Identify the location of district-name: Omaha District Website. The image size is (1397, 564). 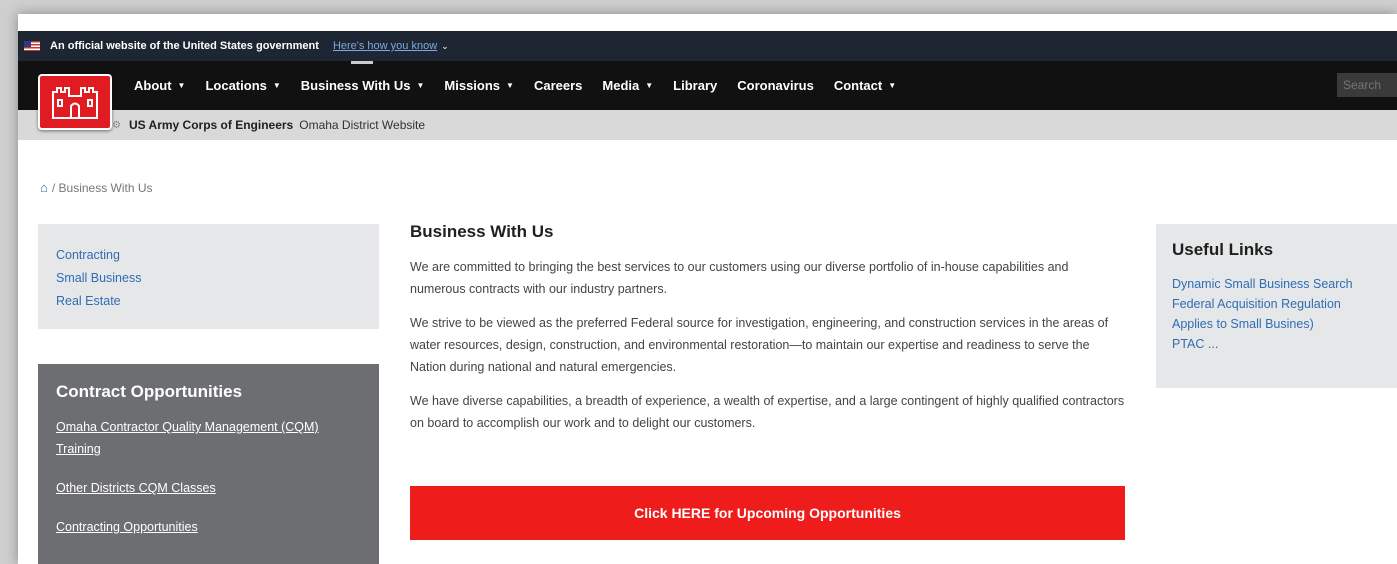
(362, 125).